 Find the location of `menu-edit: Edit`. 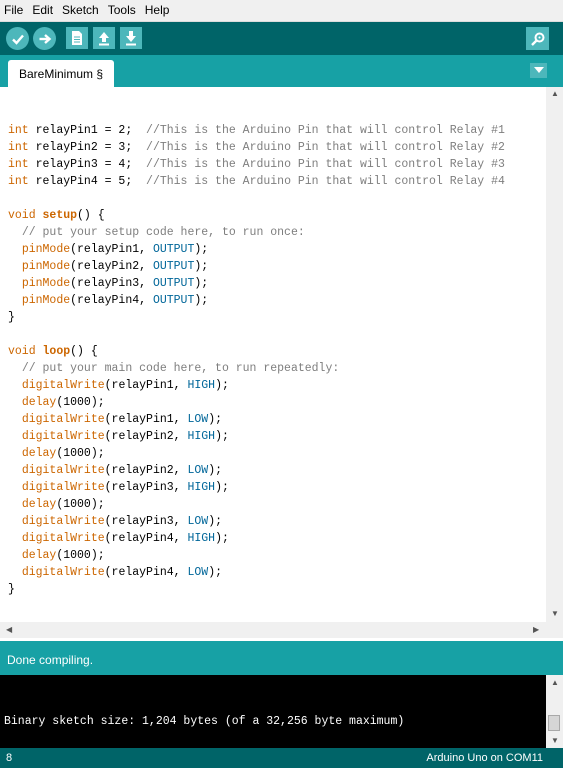

menu-edit: Edit is located at coordinates (43, 10).